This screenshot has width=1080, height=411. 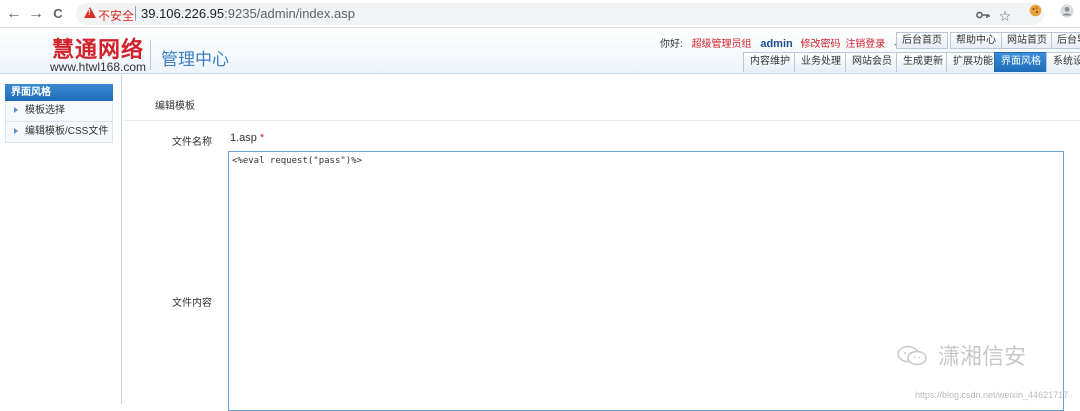 I want to click on star-icon: ☆, so click(x=1005, y=16).